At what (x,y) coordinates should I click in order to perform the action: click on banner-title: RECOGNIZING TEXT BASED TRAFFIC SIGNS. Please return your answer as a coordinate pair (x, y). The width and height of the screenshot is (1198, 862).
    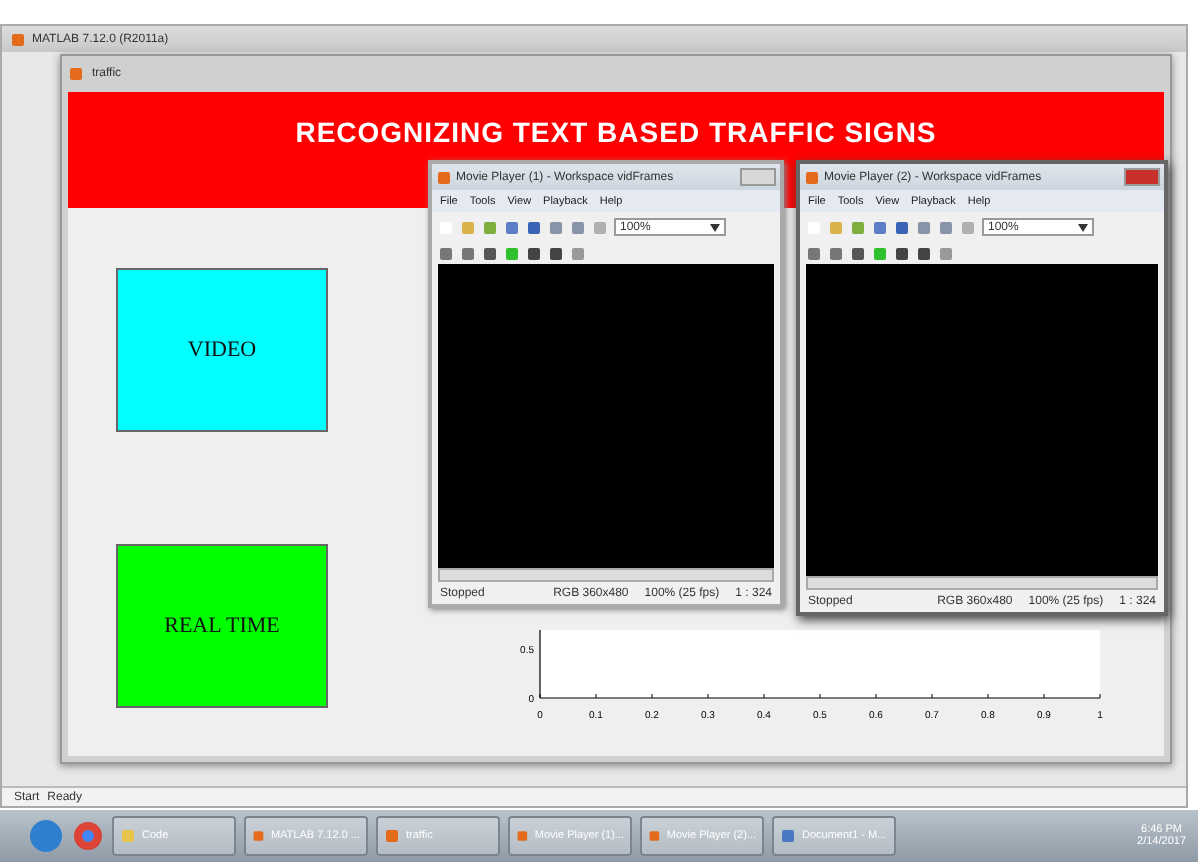
    Looking at the image, I should click on (616, 132).